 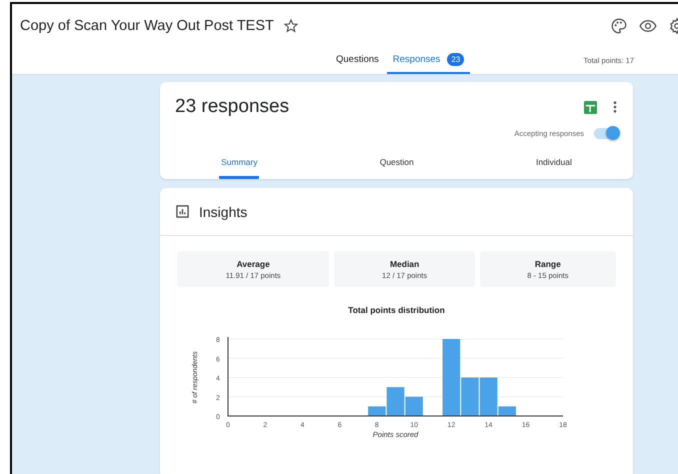 I want to click on spreadsheet-icon, so click(x=590, y=107).